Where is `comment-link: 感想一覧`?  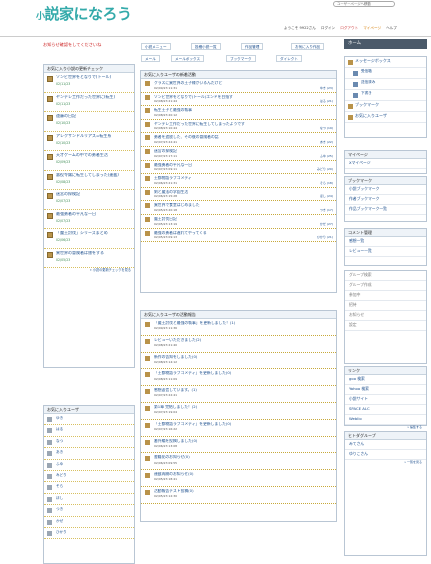 comment-link: 感想一覧 is located at coordinates (385, 242).